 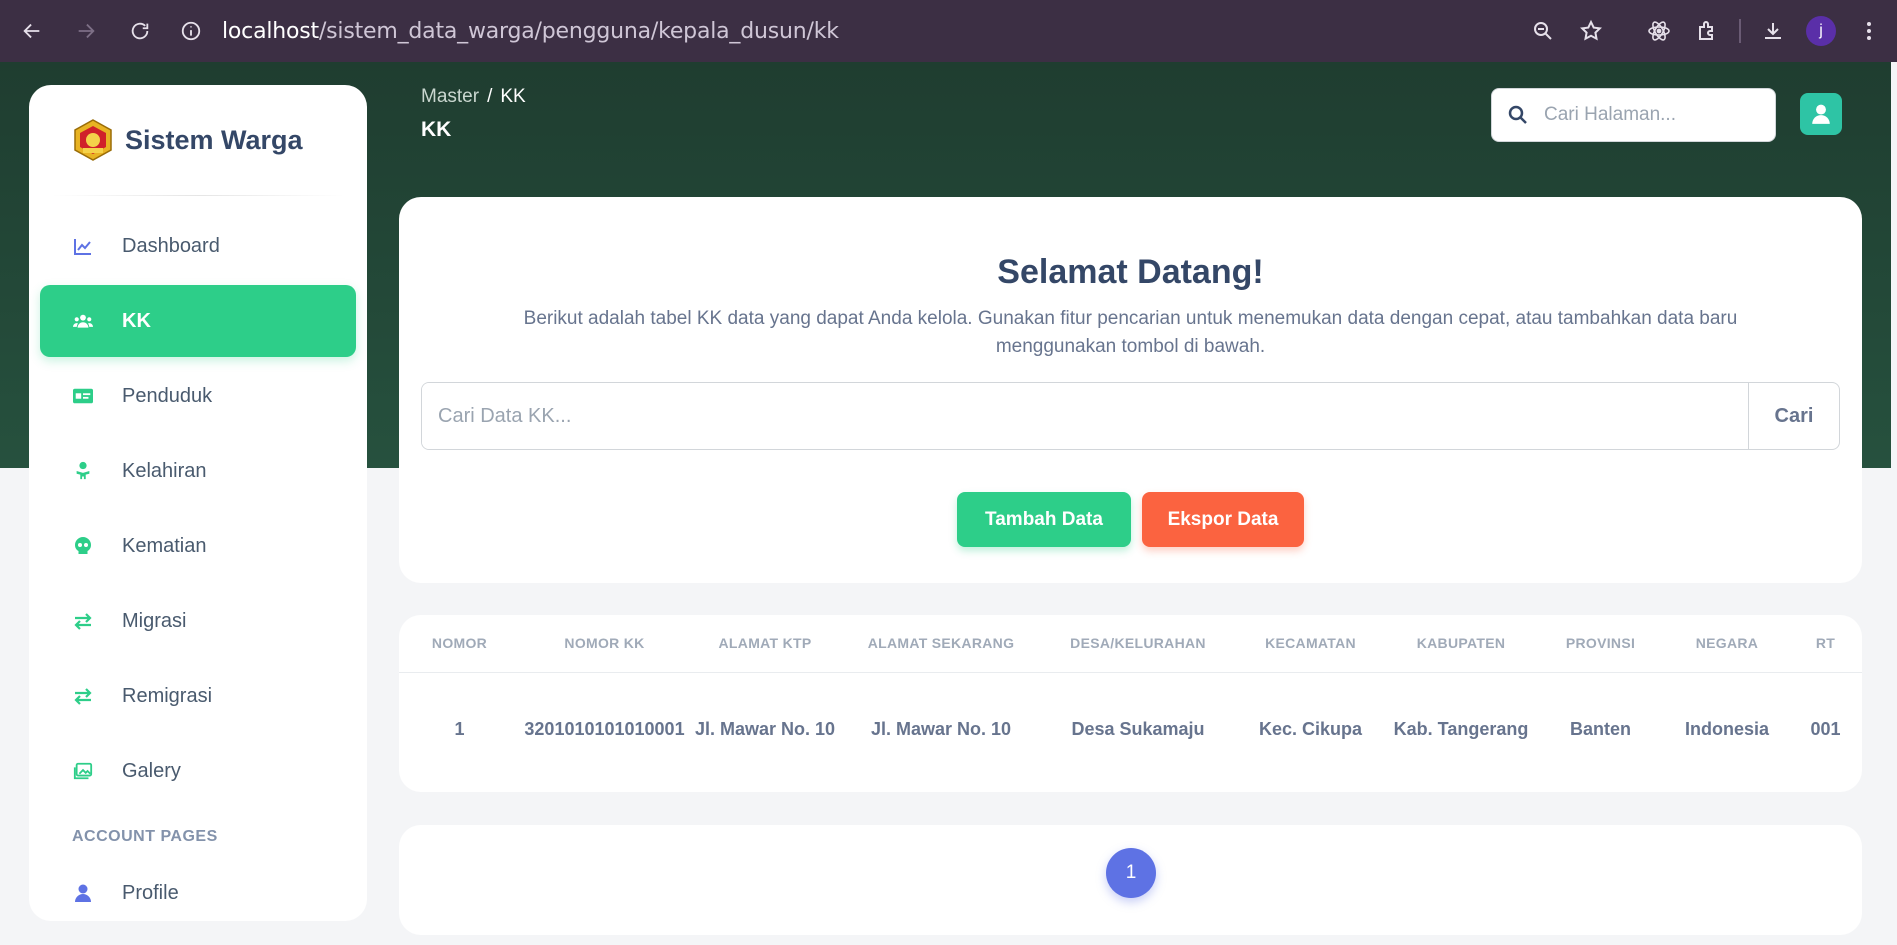 What do you see at coordinates (604, 644) in the screenshot?
I see `column-header: NOMOR KK` at bounding box center [604, 644].